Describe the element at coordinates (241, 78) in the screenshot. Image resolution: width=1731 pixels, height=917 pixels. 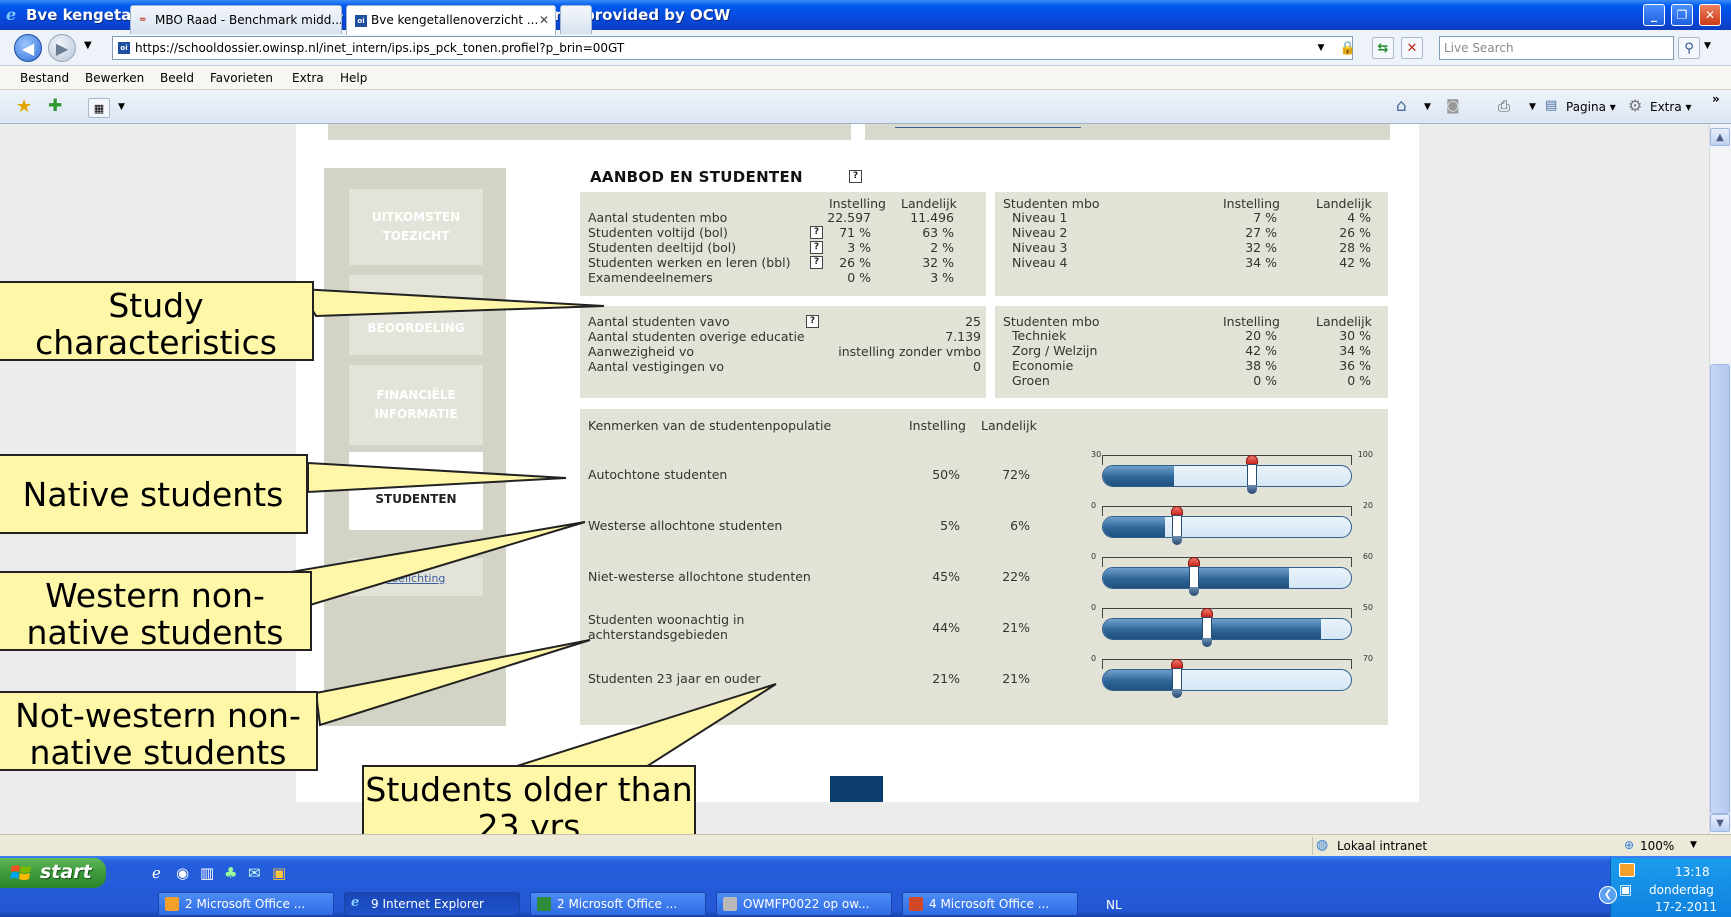
I see `menu-favorieten: Favorieten` at that location.